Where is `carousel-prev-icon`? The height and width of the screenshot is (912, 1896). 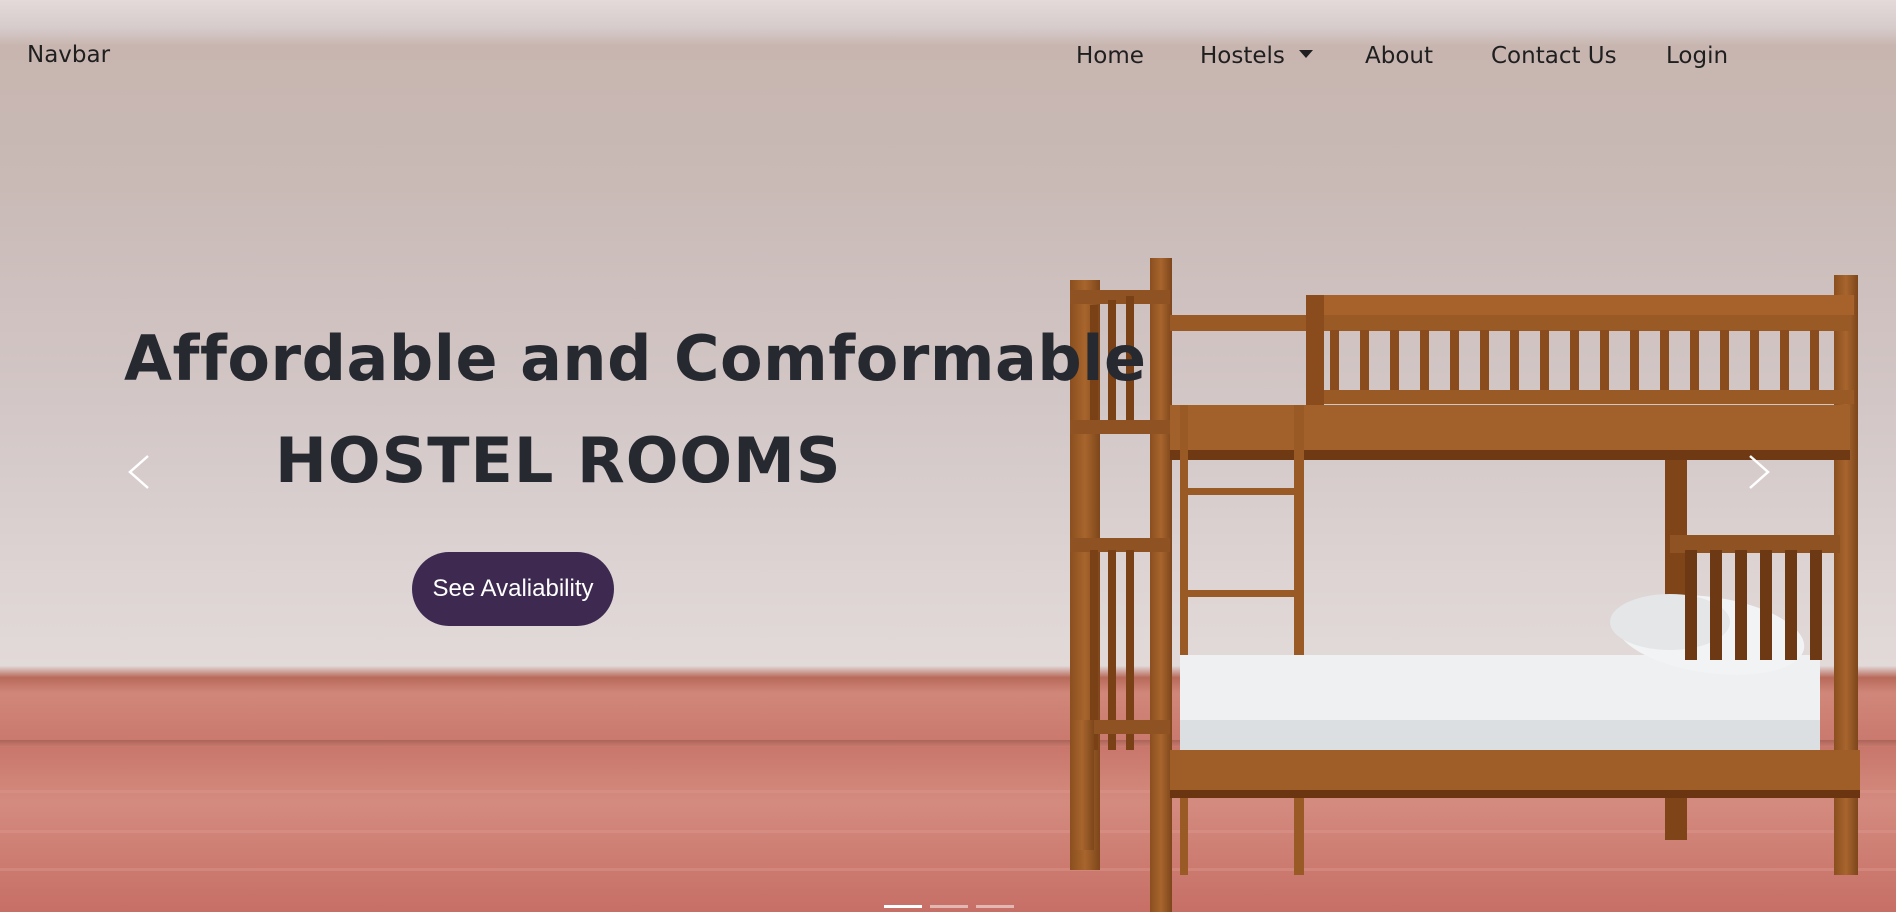 carousel-prev-icon is located at coordinates (142, 472).